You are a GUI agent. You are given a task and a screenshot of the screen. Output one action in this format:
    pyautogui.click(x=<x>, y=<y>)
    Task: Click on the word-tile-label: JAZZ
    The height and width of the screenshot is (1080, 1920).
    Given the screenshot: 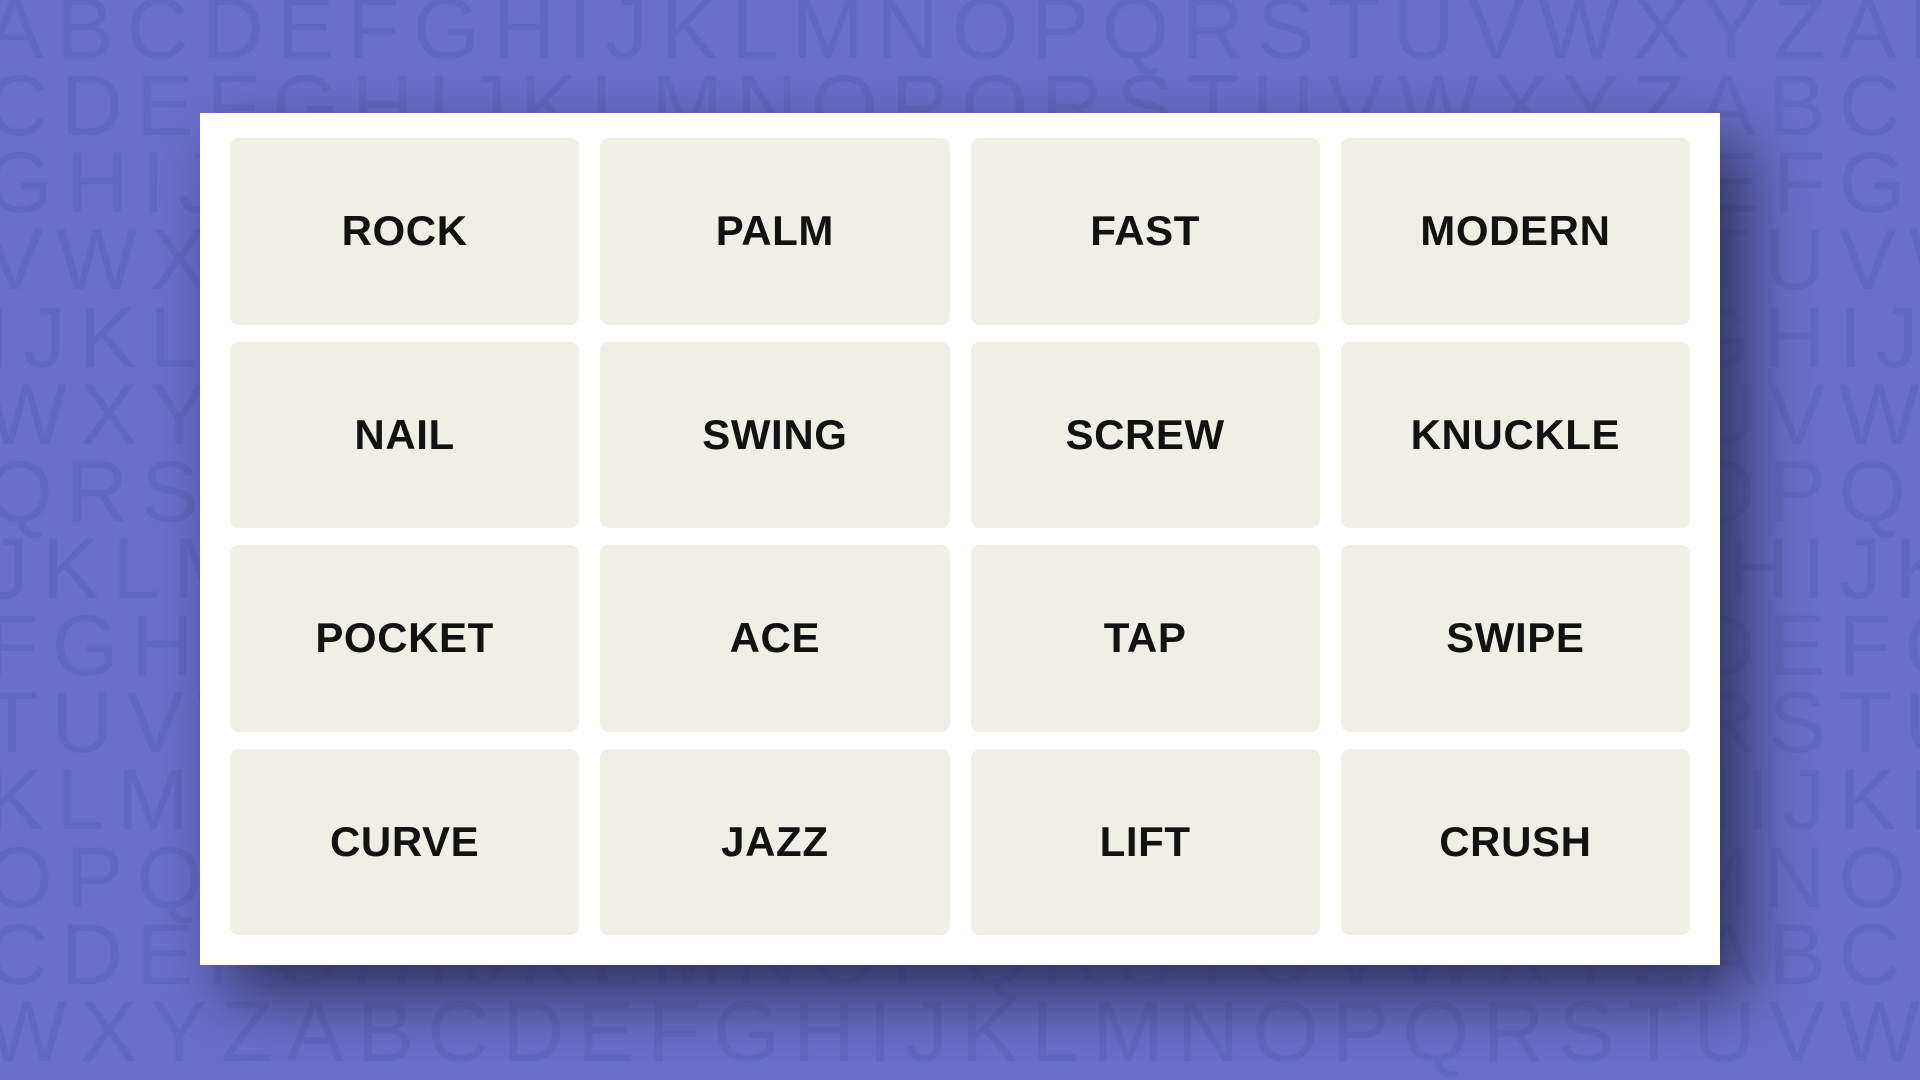 What is the action you would take?
    pyautogui.click(x=775, y=841)
    